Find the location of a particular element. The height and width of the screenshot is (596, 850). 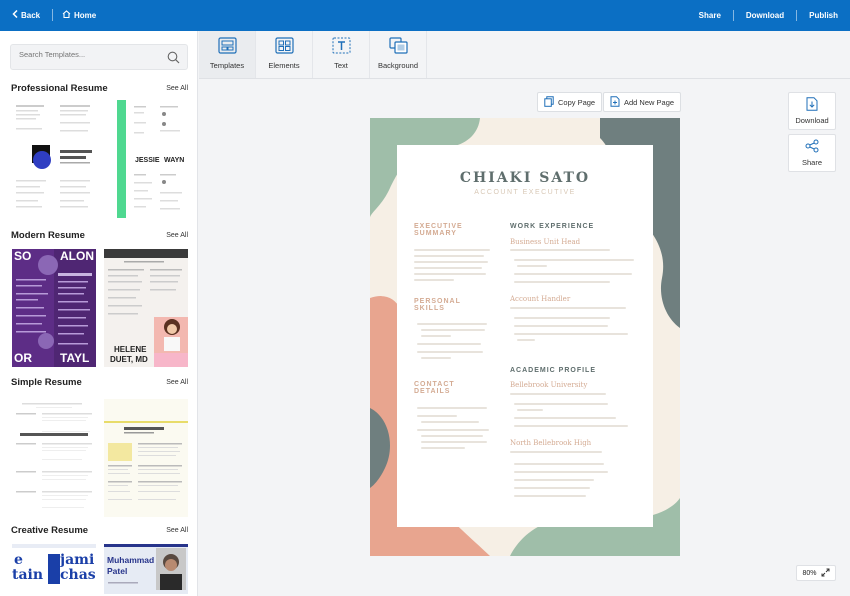

resume-role: ACCOUNT EXECUTIVE is located at coordinates (525, 192).